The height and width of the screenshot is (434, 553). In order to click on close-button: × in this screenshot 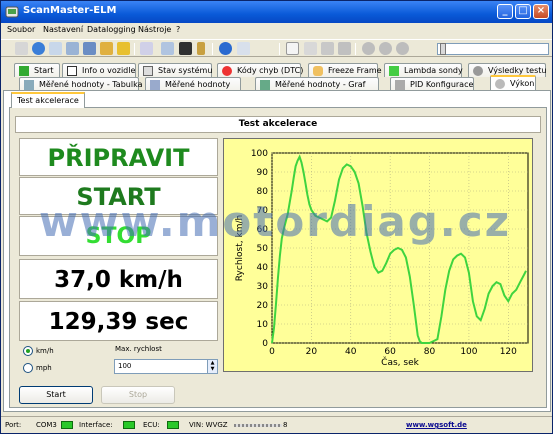, I will do `click(541, 11)`.